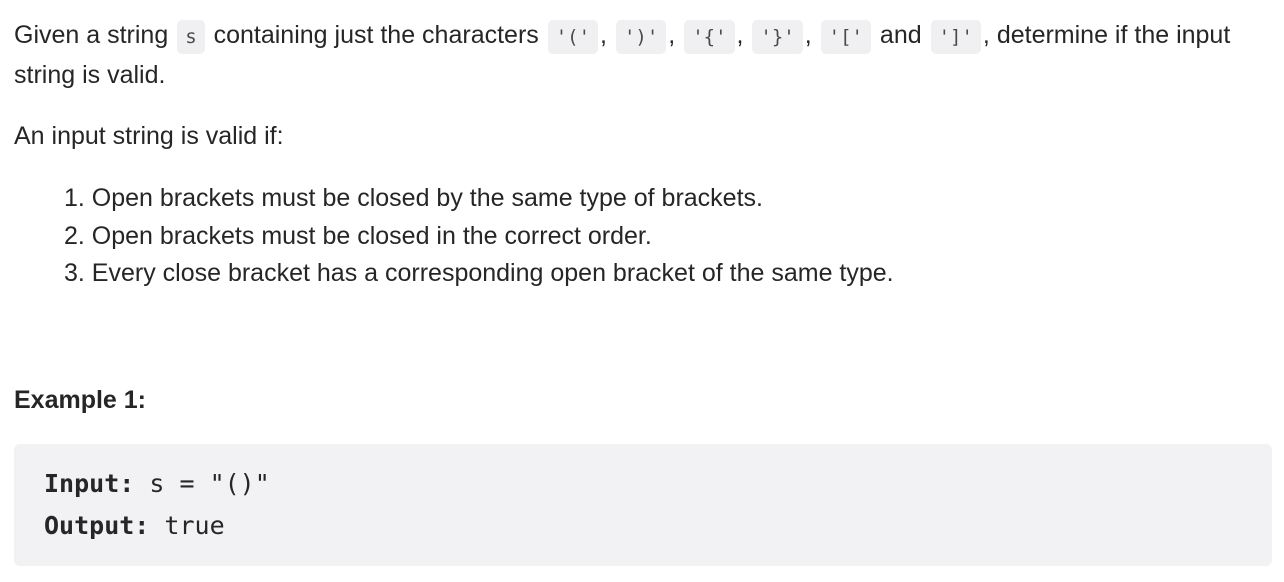 The height and width of the screenshot is (582, 1284). What do you see at coordinates (187, 525) in the screenshot?
I see `output-value: true` at bounding box center [187, 525].